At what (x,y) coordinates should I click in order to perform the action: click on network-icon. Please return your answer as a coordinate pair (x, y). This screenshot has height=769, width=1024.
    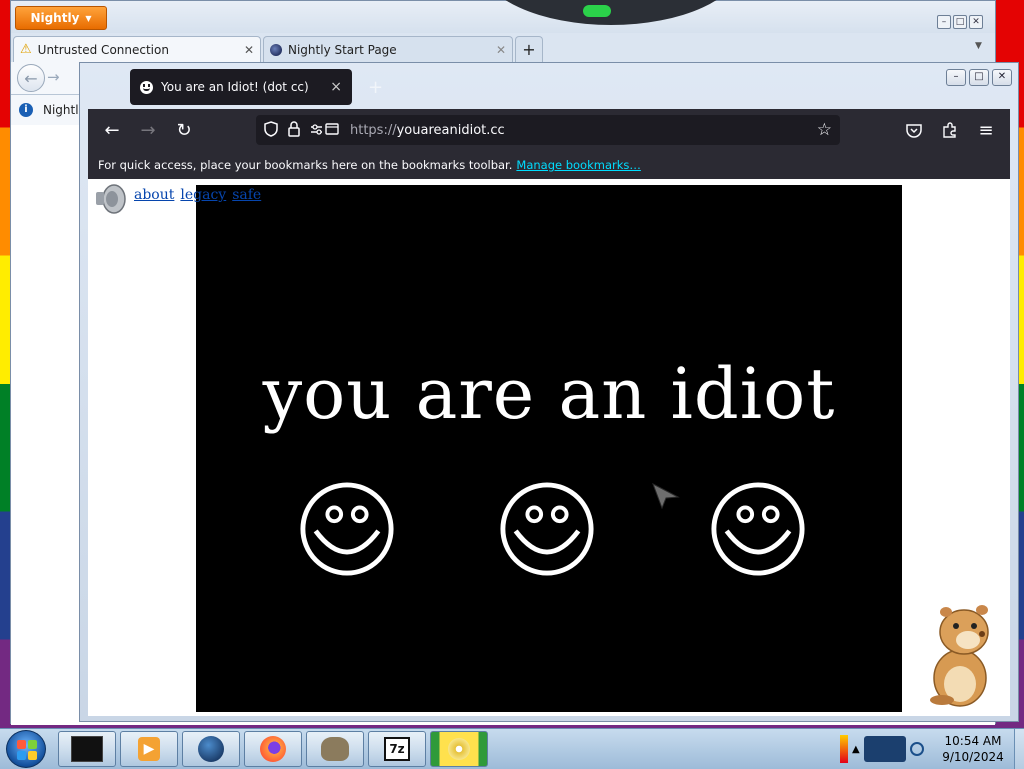
    Looking at the image, I should click on (844, 749).